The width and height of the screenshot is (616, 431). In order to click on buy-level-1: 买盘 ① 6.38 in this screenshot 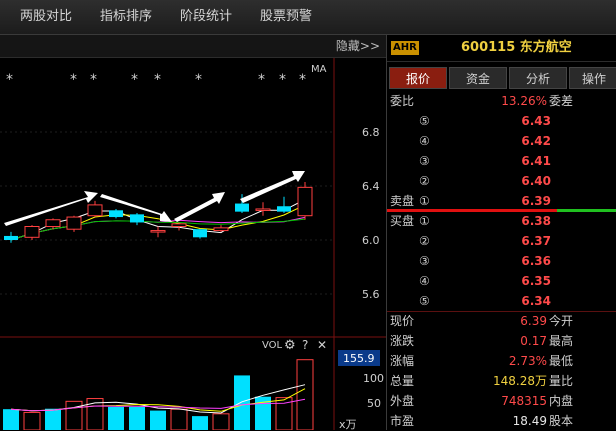, I will do `click(501, 221)`.